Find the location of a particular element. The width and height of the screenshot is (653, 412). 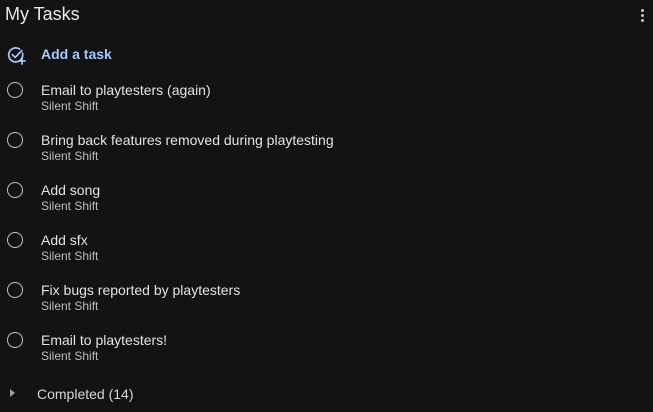

task-title: Add song is located at coordinates (71, 190).